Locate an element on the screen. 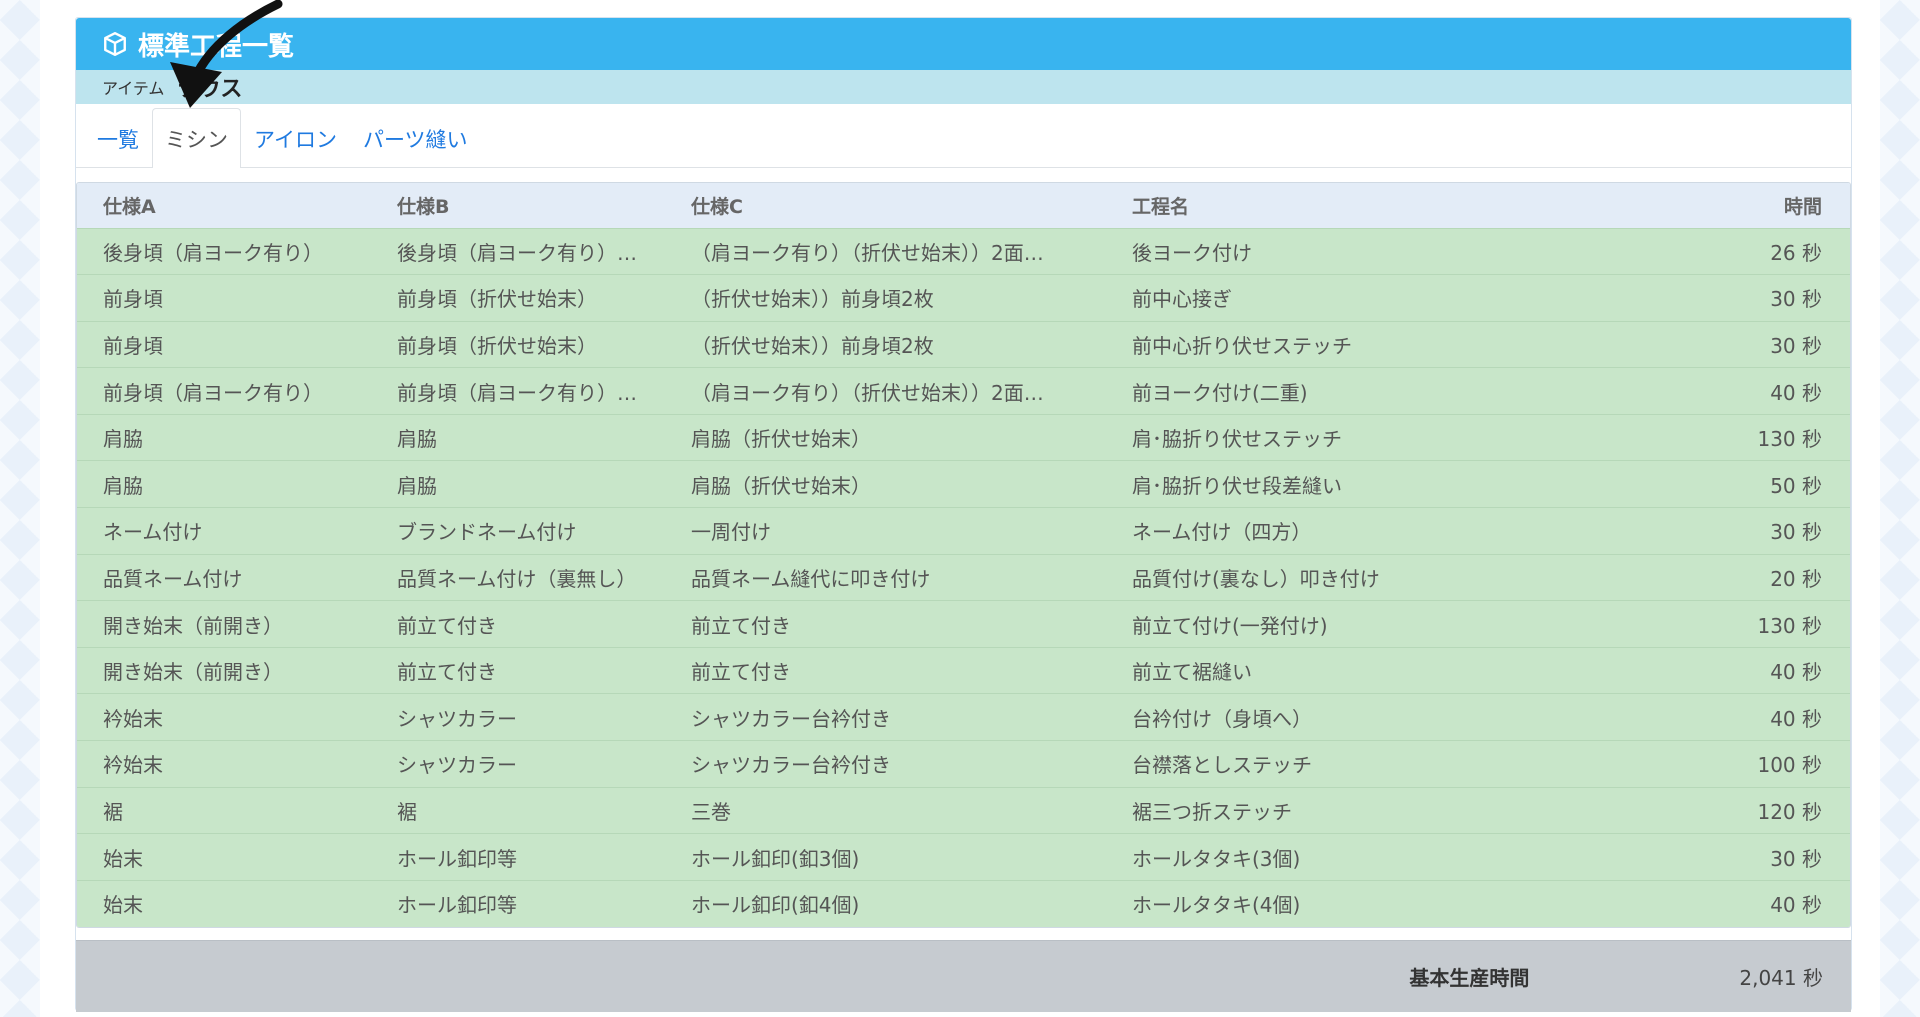 Image resolution: width=1920 pixels, height=1017 pixels. cell-spec-b: 品質ネーム付け（裏無し） is located at coordinates (517, 578).